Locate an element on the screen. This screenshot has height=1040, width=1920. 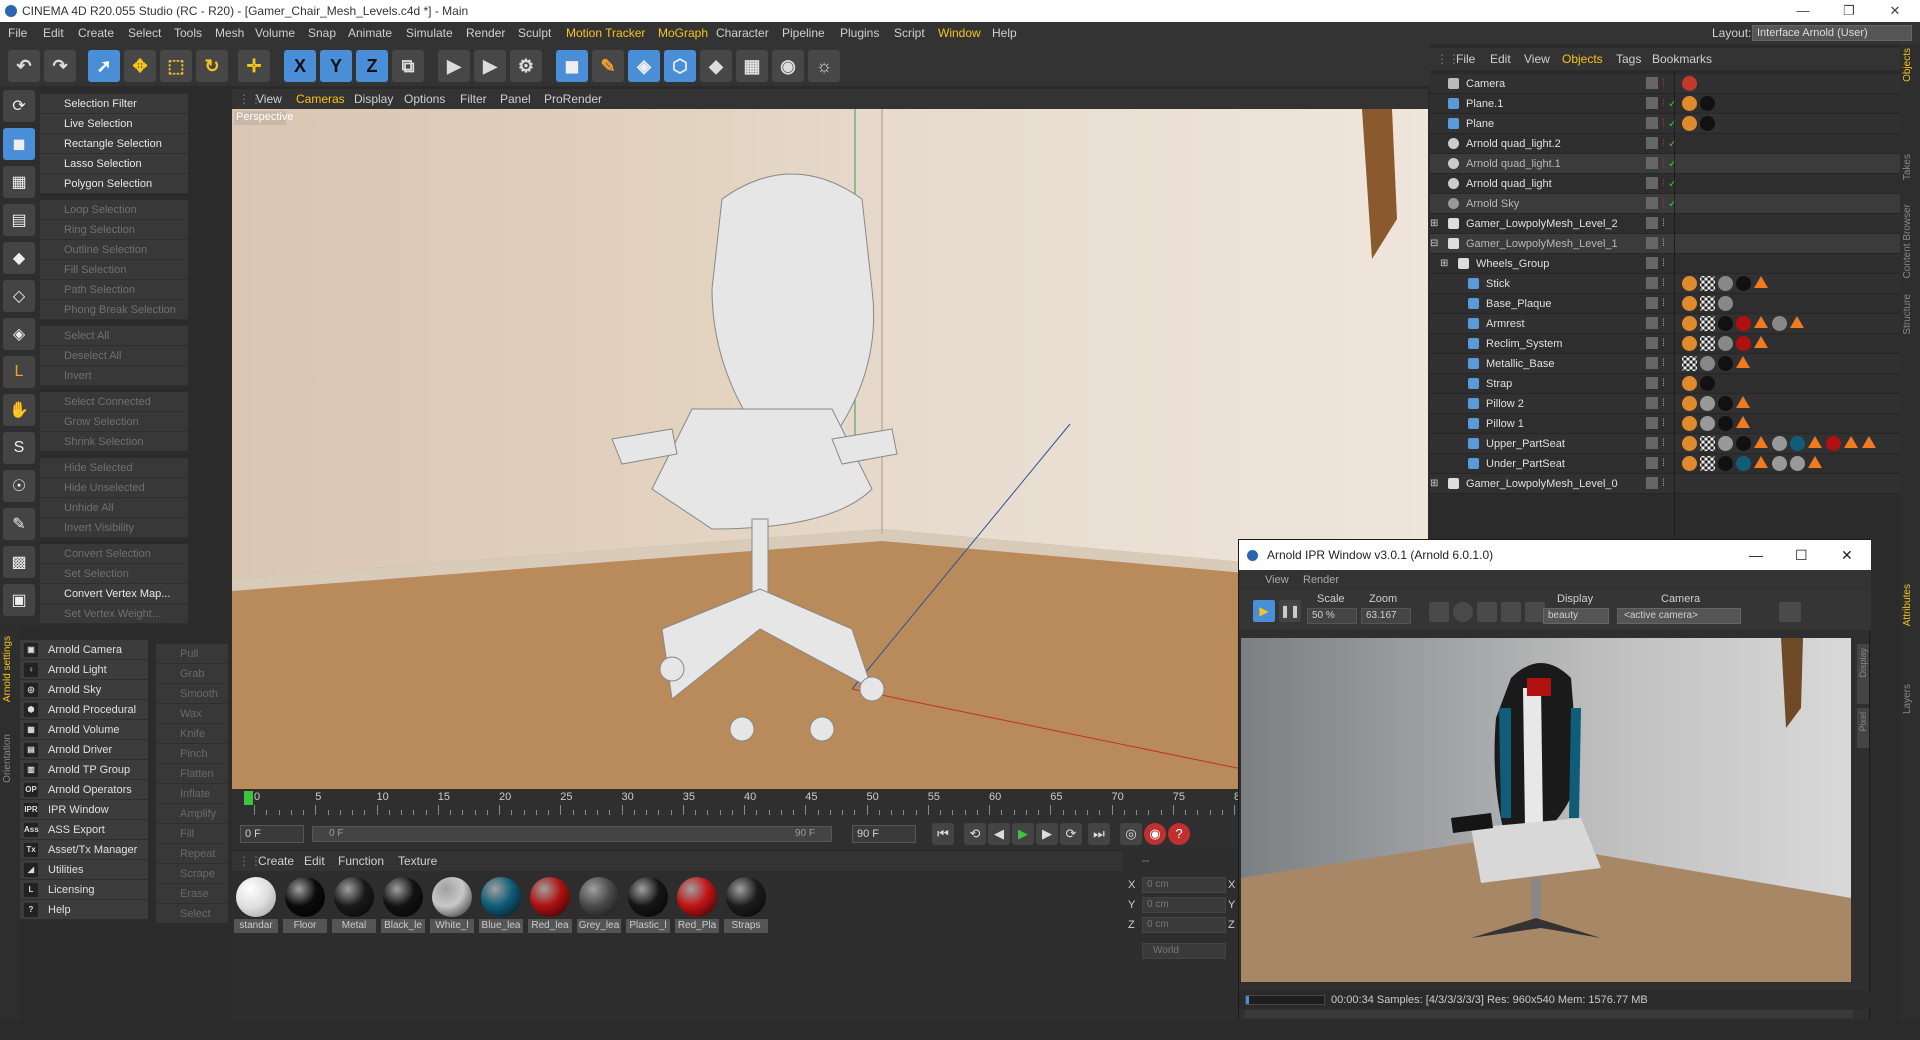
object-row: ⊟ Gamer_LowpolyMesh_Level_1 ⁞ is located at coordinates (1665, 244).